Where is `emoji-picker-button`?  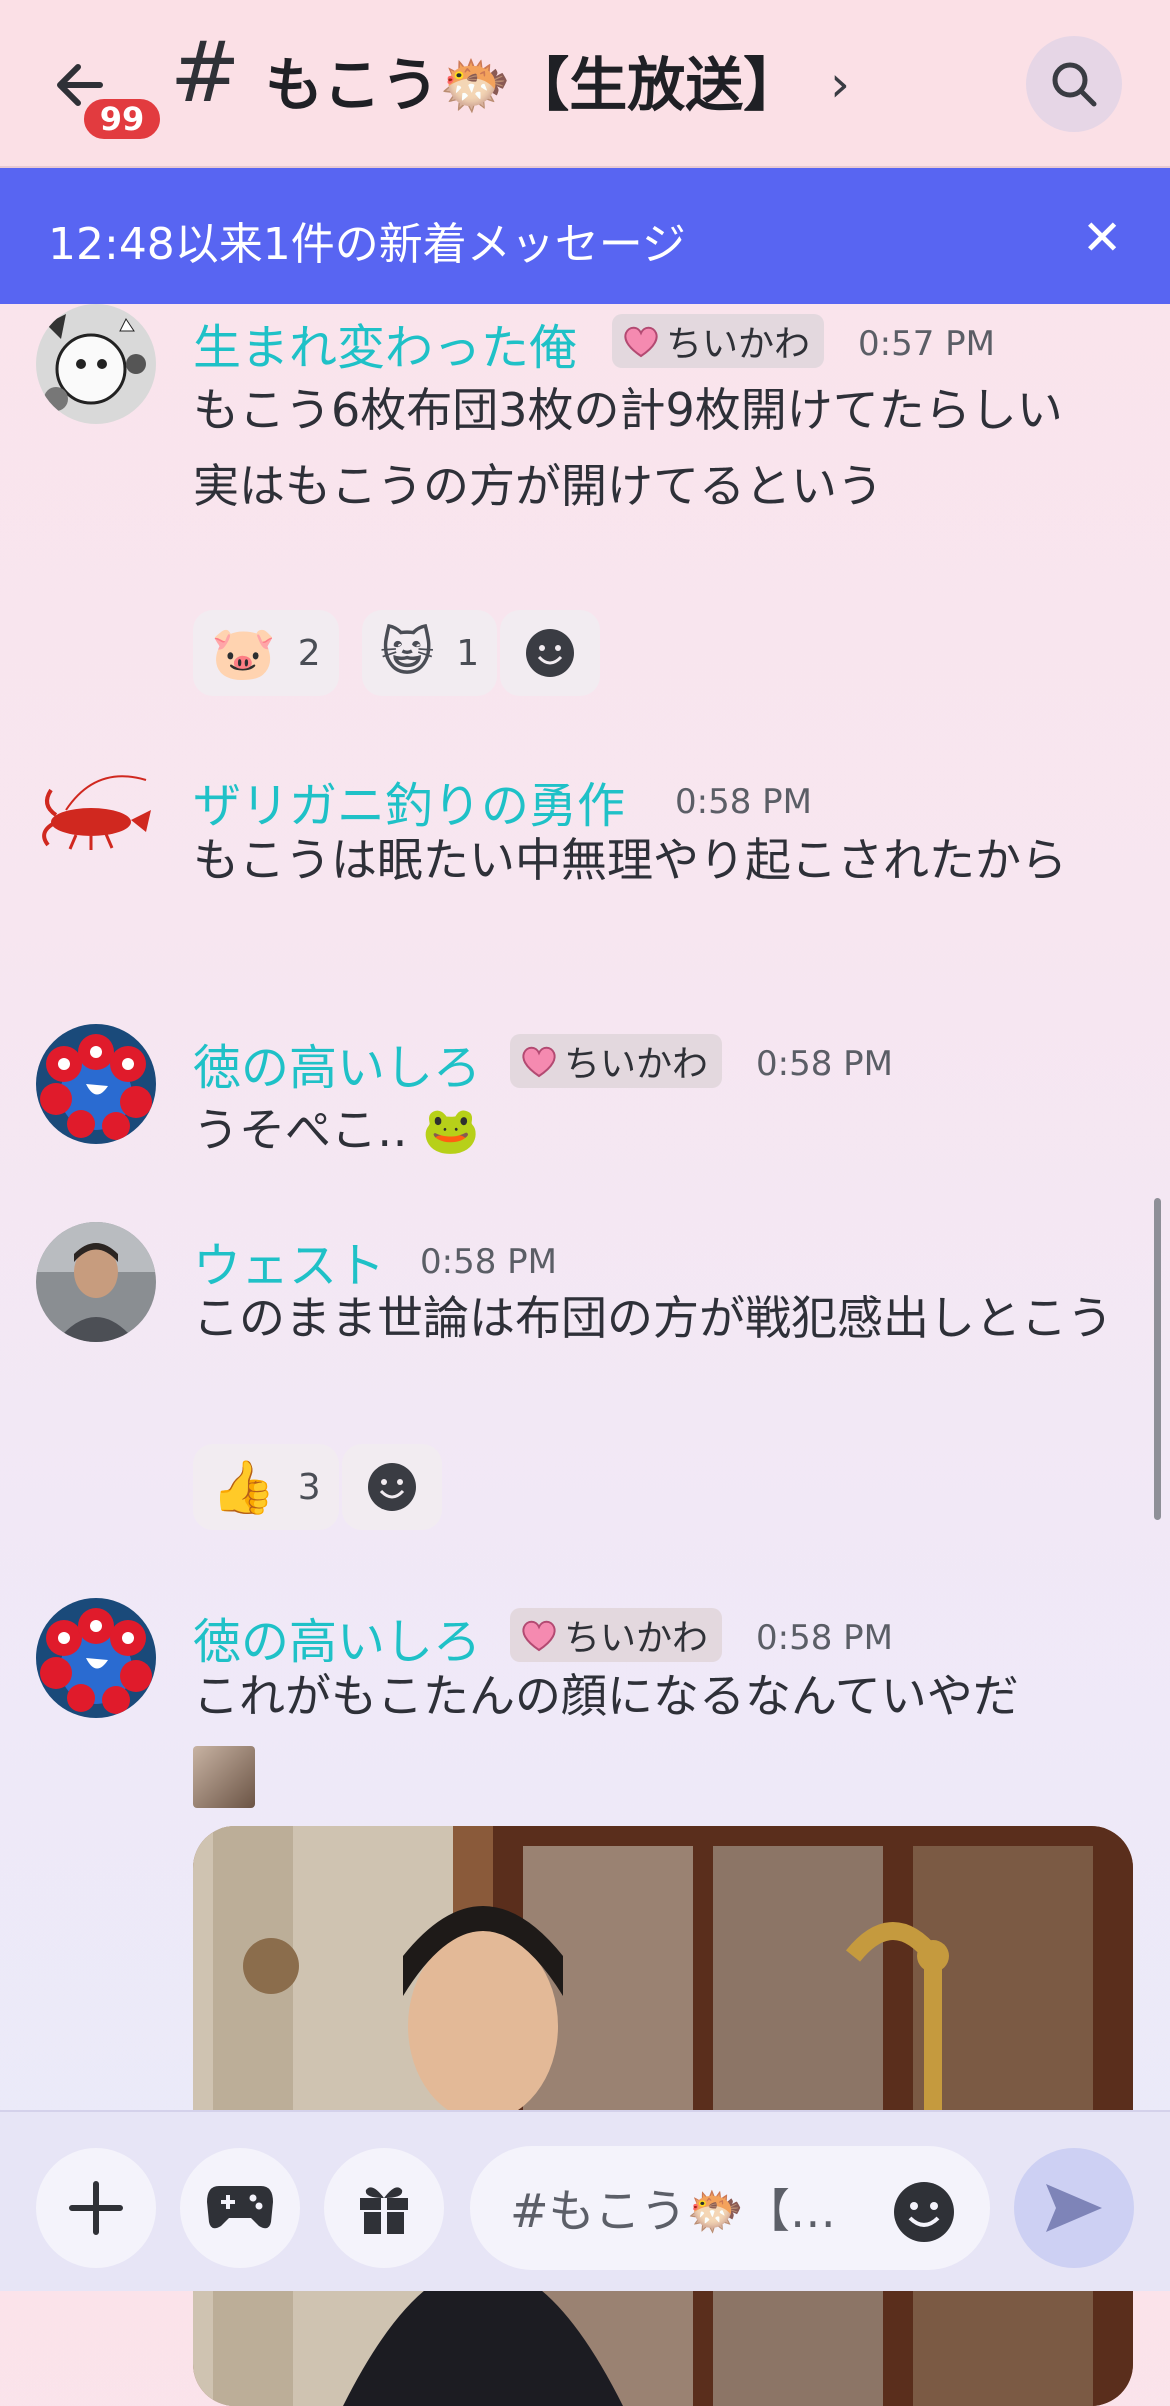 emoji-picker-button is located at coordinates (924, 2212).